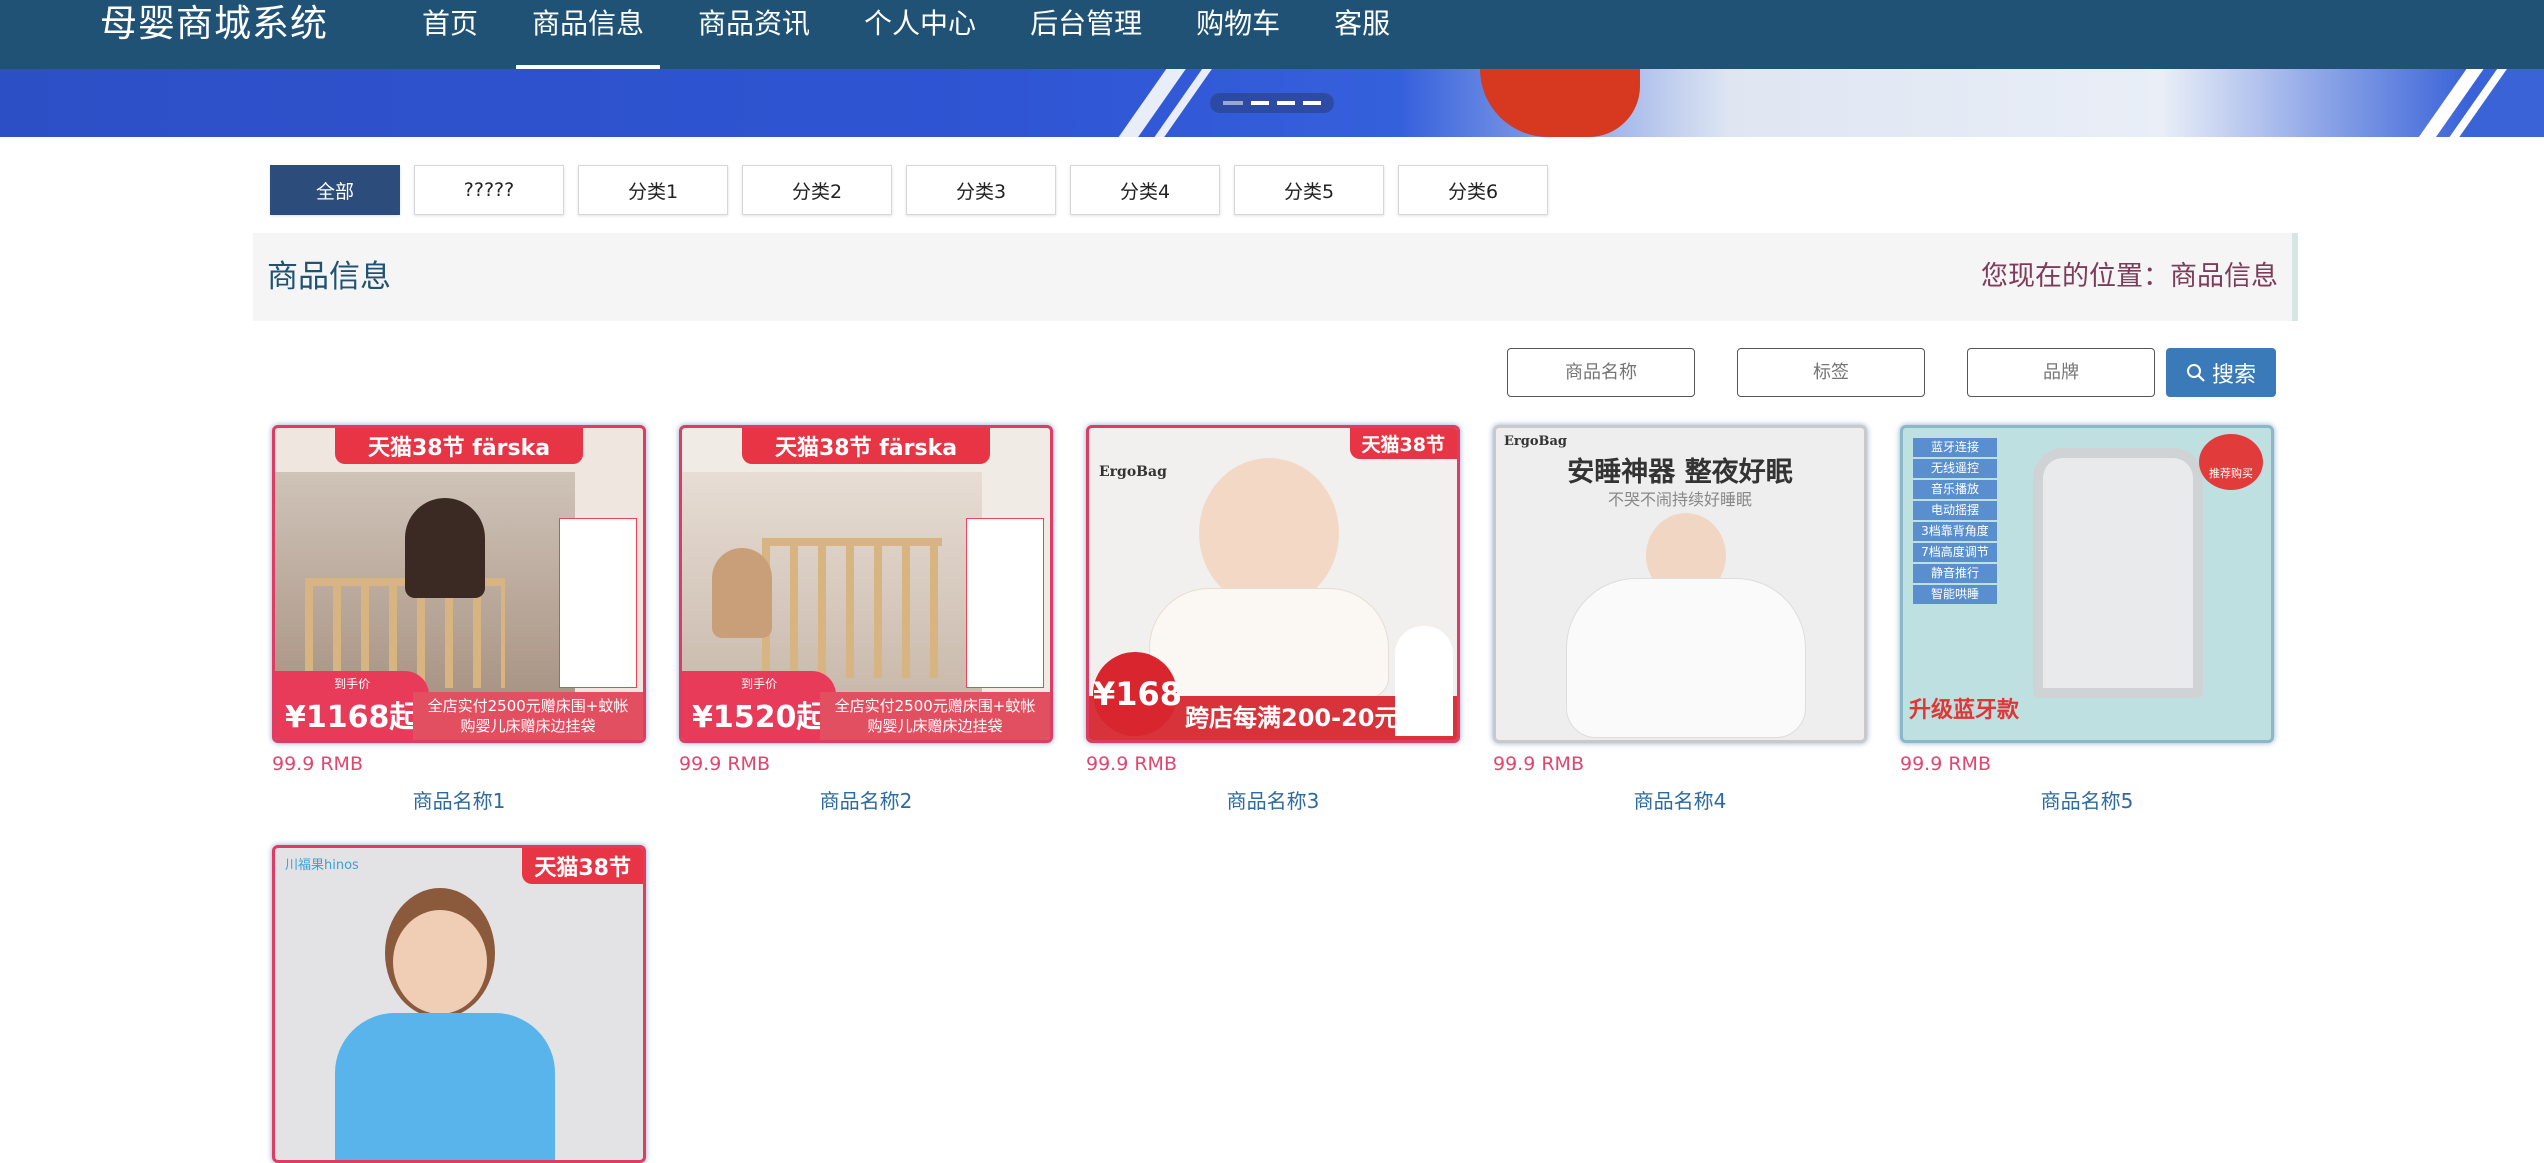 Image resolution: width=2544 pixels, height=1163 pixels. I want to click on product-image: 川福果hinos 天猫38节, so click(459, 1004).